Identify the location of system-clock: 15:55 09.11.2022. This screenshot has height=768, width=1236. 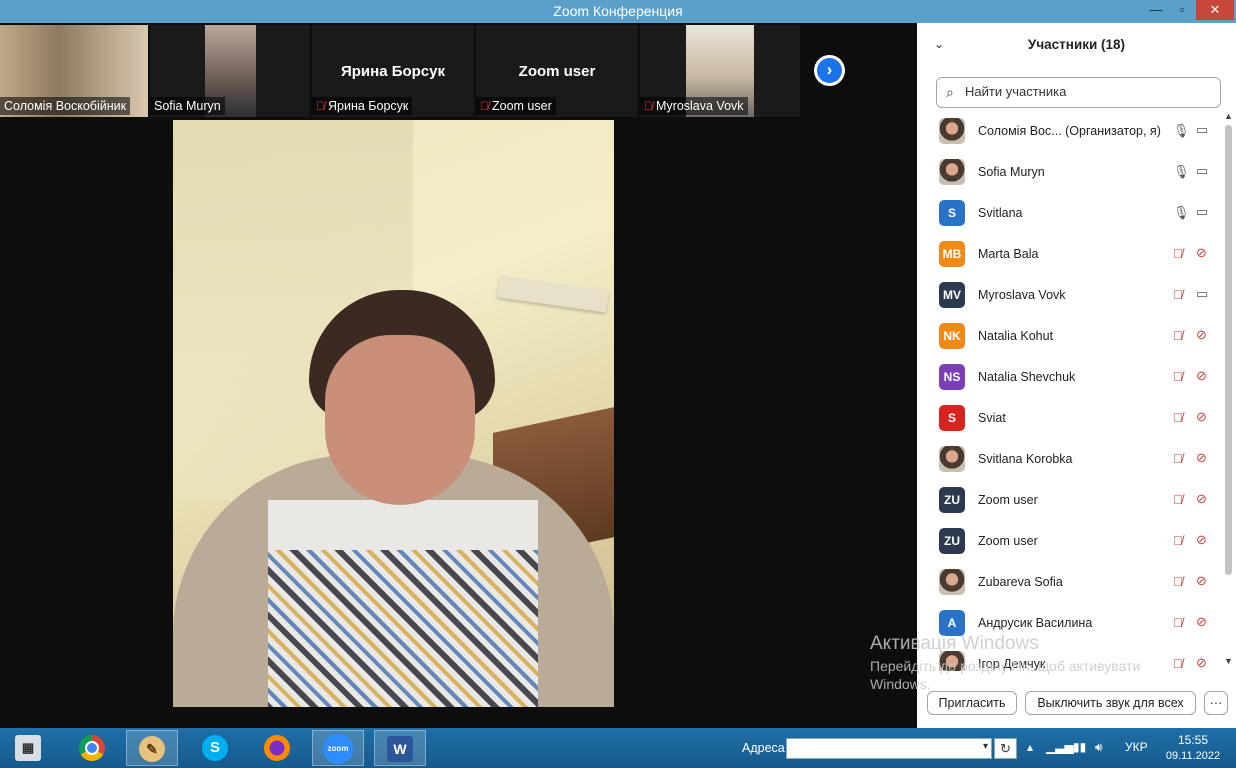
(1193, 747).